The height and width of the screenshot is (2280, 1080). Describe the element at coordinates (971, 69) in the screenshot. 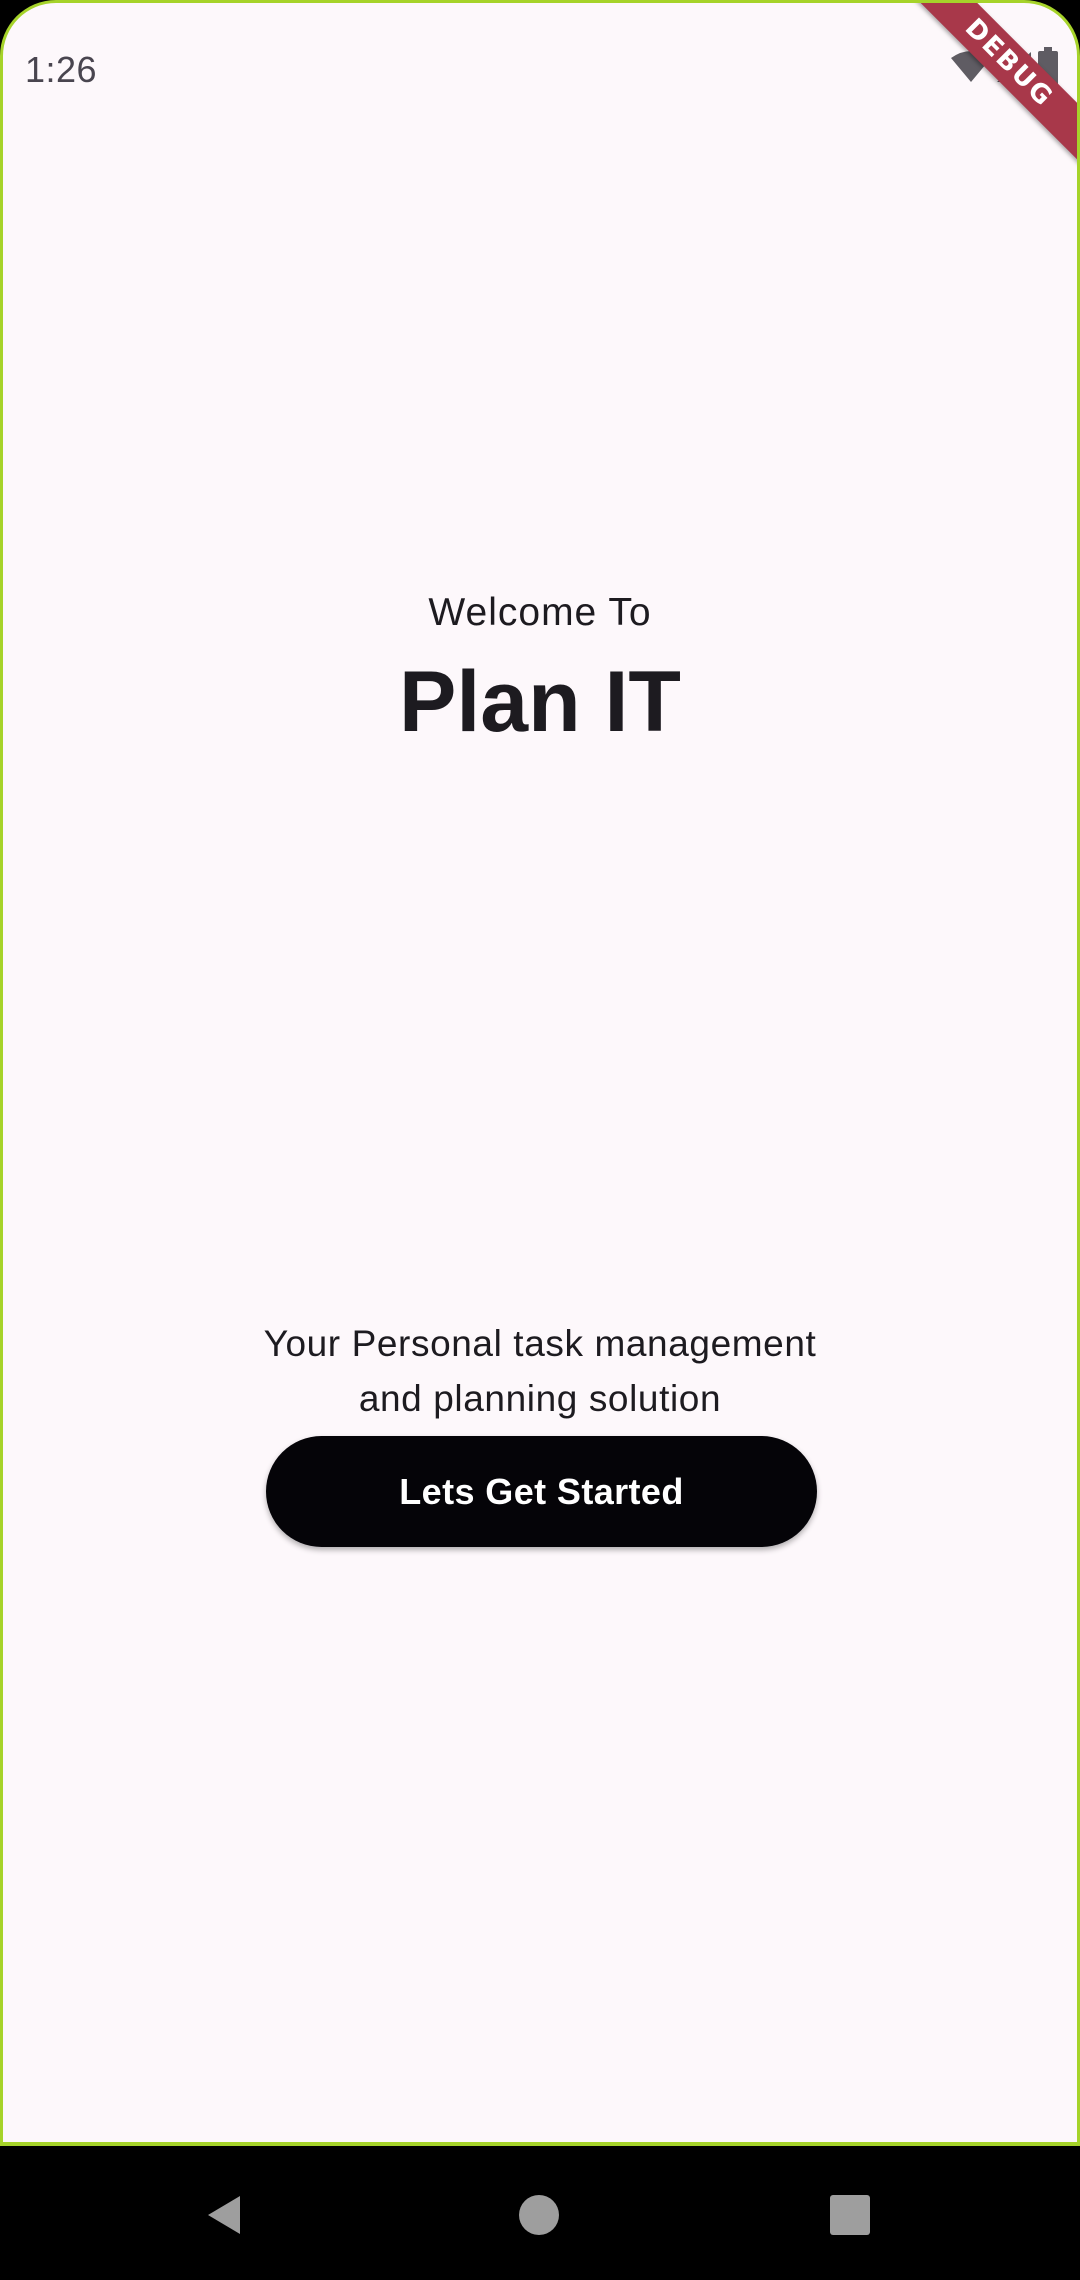

I see `wifi-icon` at that location.